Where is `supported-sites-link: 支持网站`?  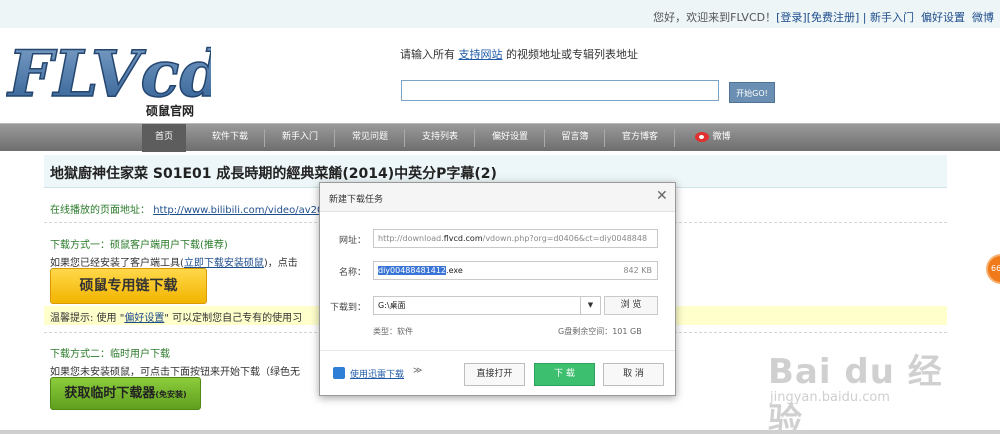
supported-sites-link: 支持网站 is located at coordinates (481, 54).